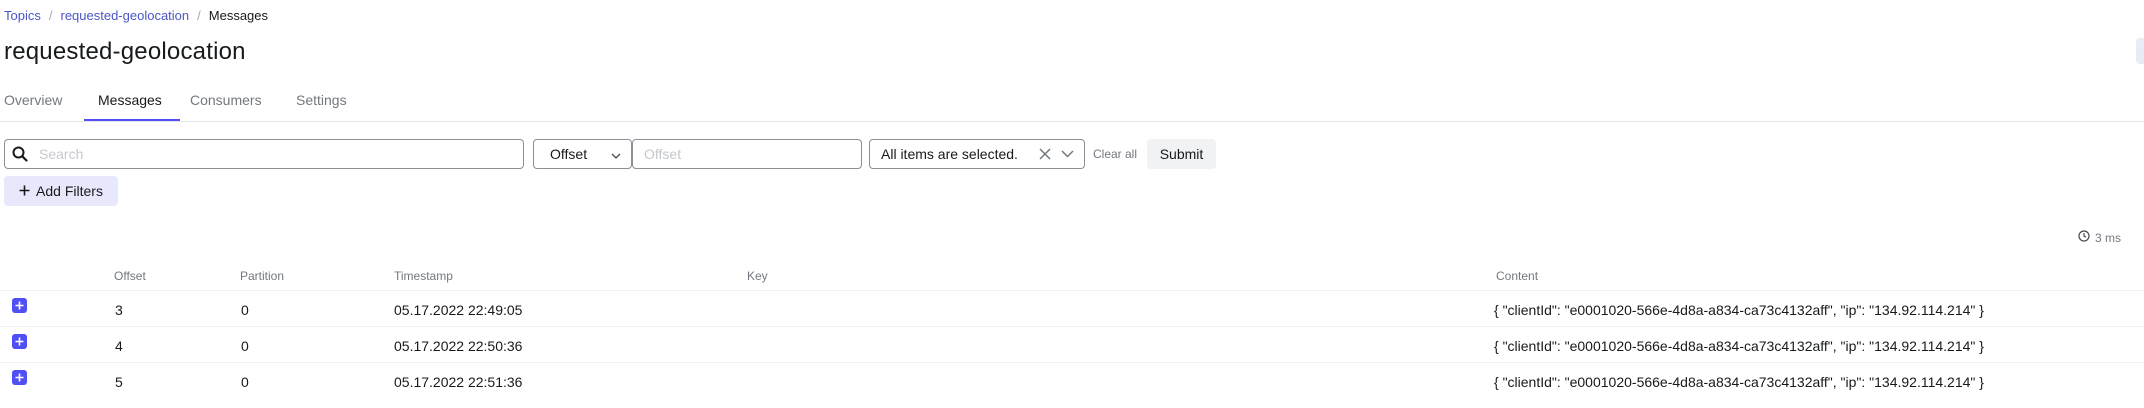  I want to click on add-filters-button: Add Filters, so click(61, 191).